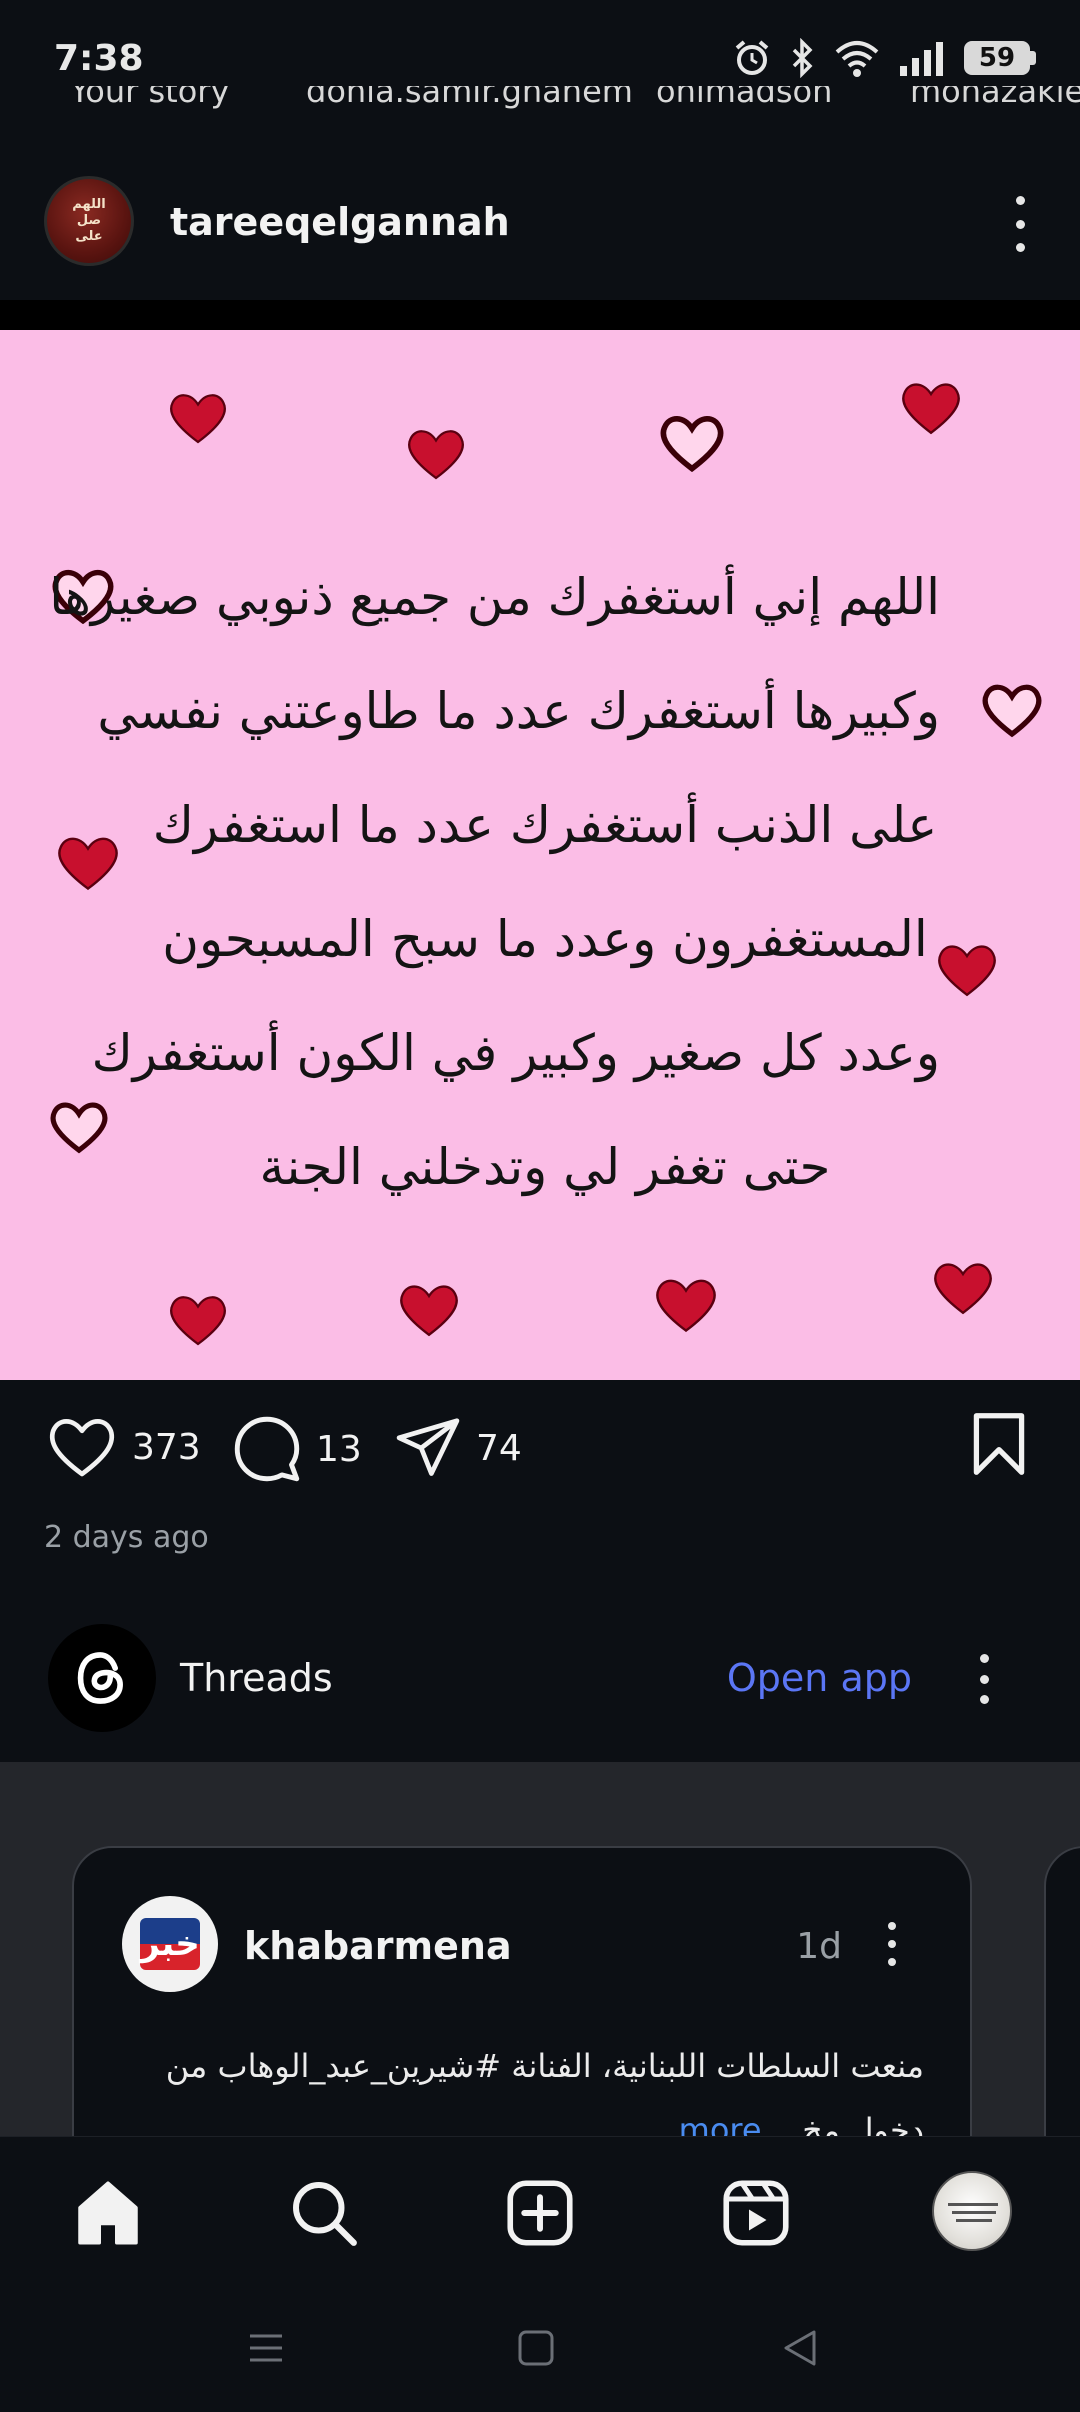 The width and height of the screenshot is (1080, 2412). I want to click on bookmark-icon, so click(999, 1444).